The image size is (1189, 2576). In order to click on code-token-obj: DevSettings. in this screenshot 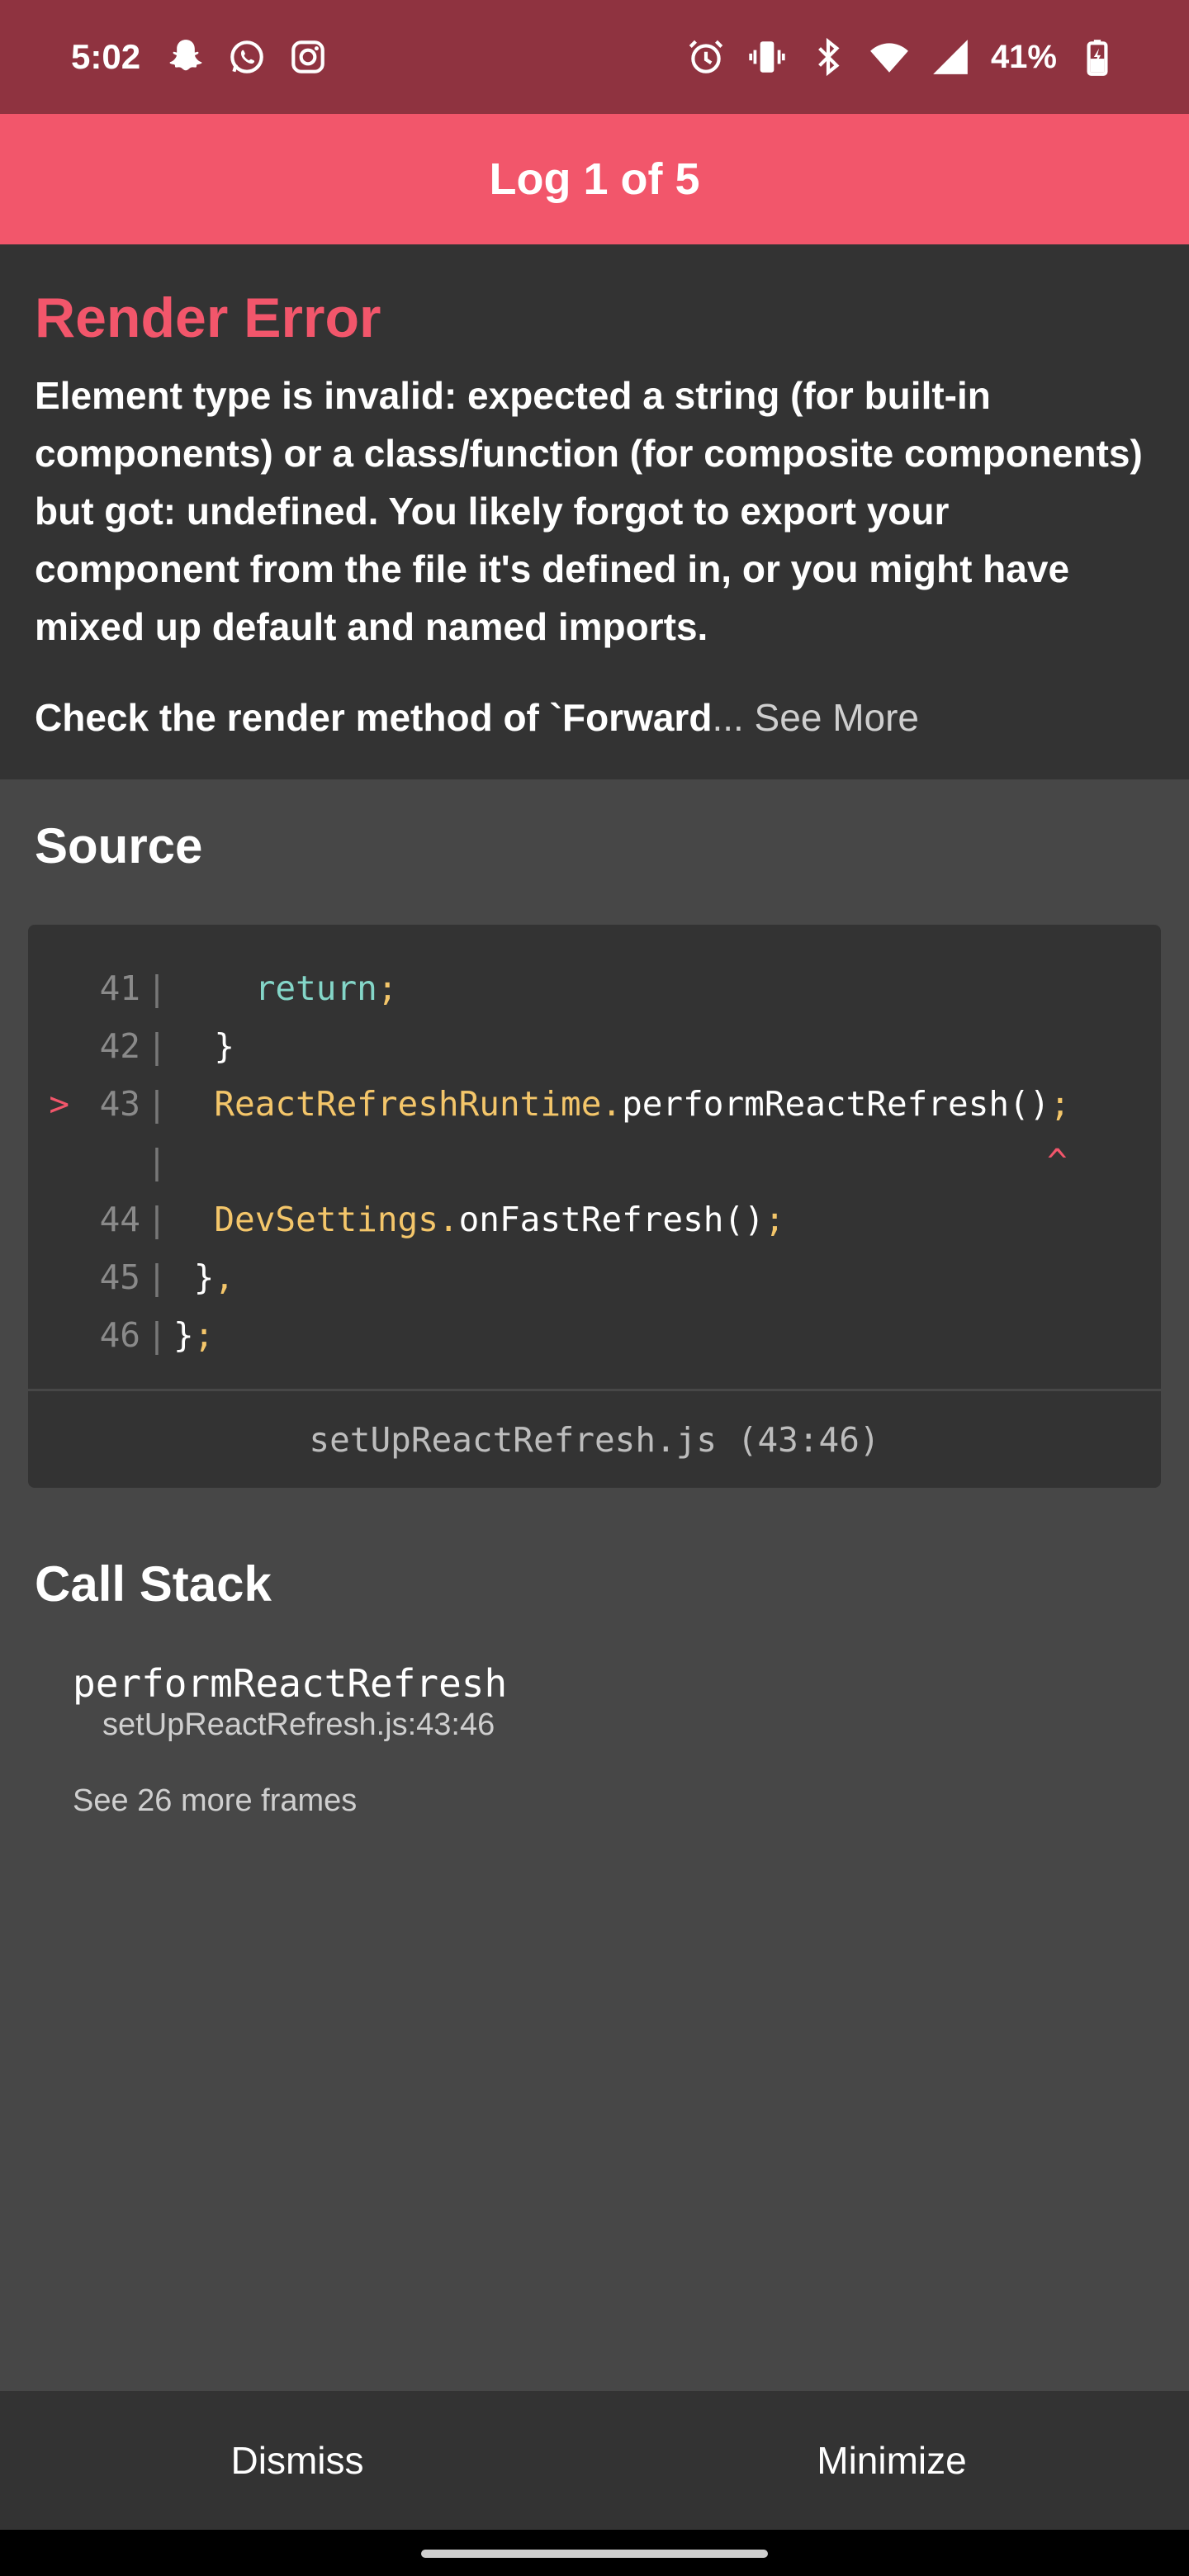, I will do `click(336, 1219)`.